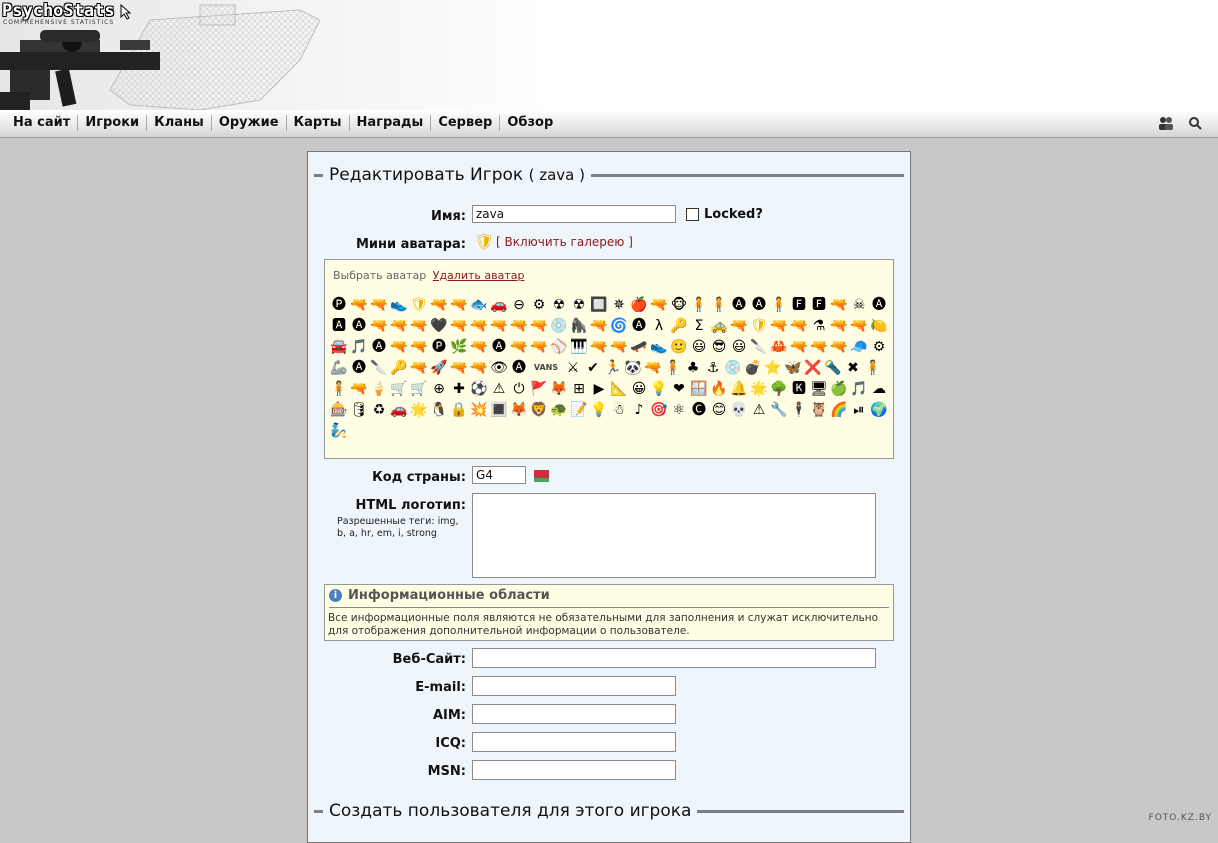 The image size is (1218, 843). Describe the element at coordinates (499, 368) in the screenshot. I see `avatar-option-icon: 👁` at that location.